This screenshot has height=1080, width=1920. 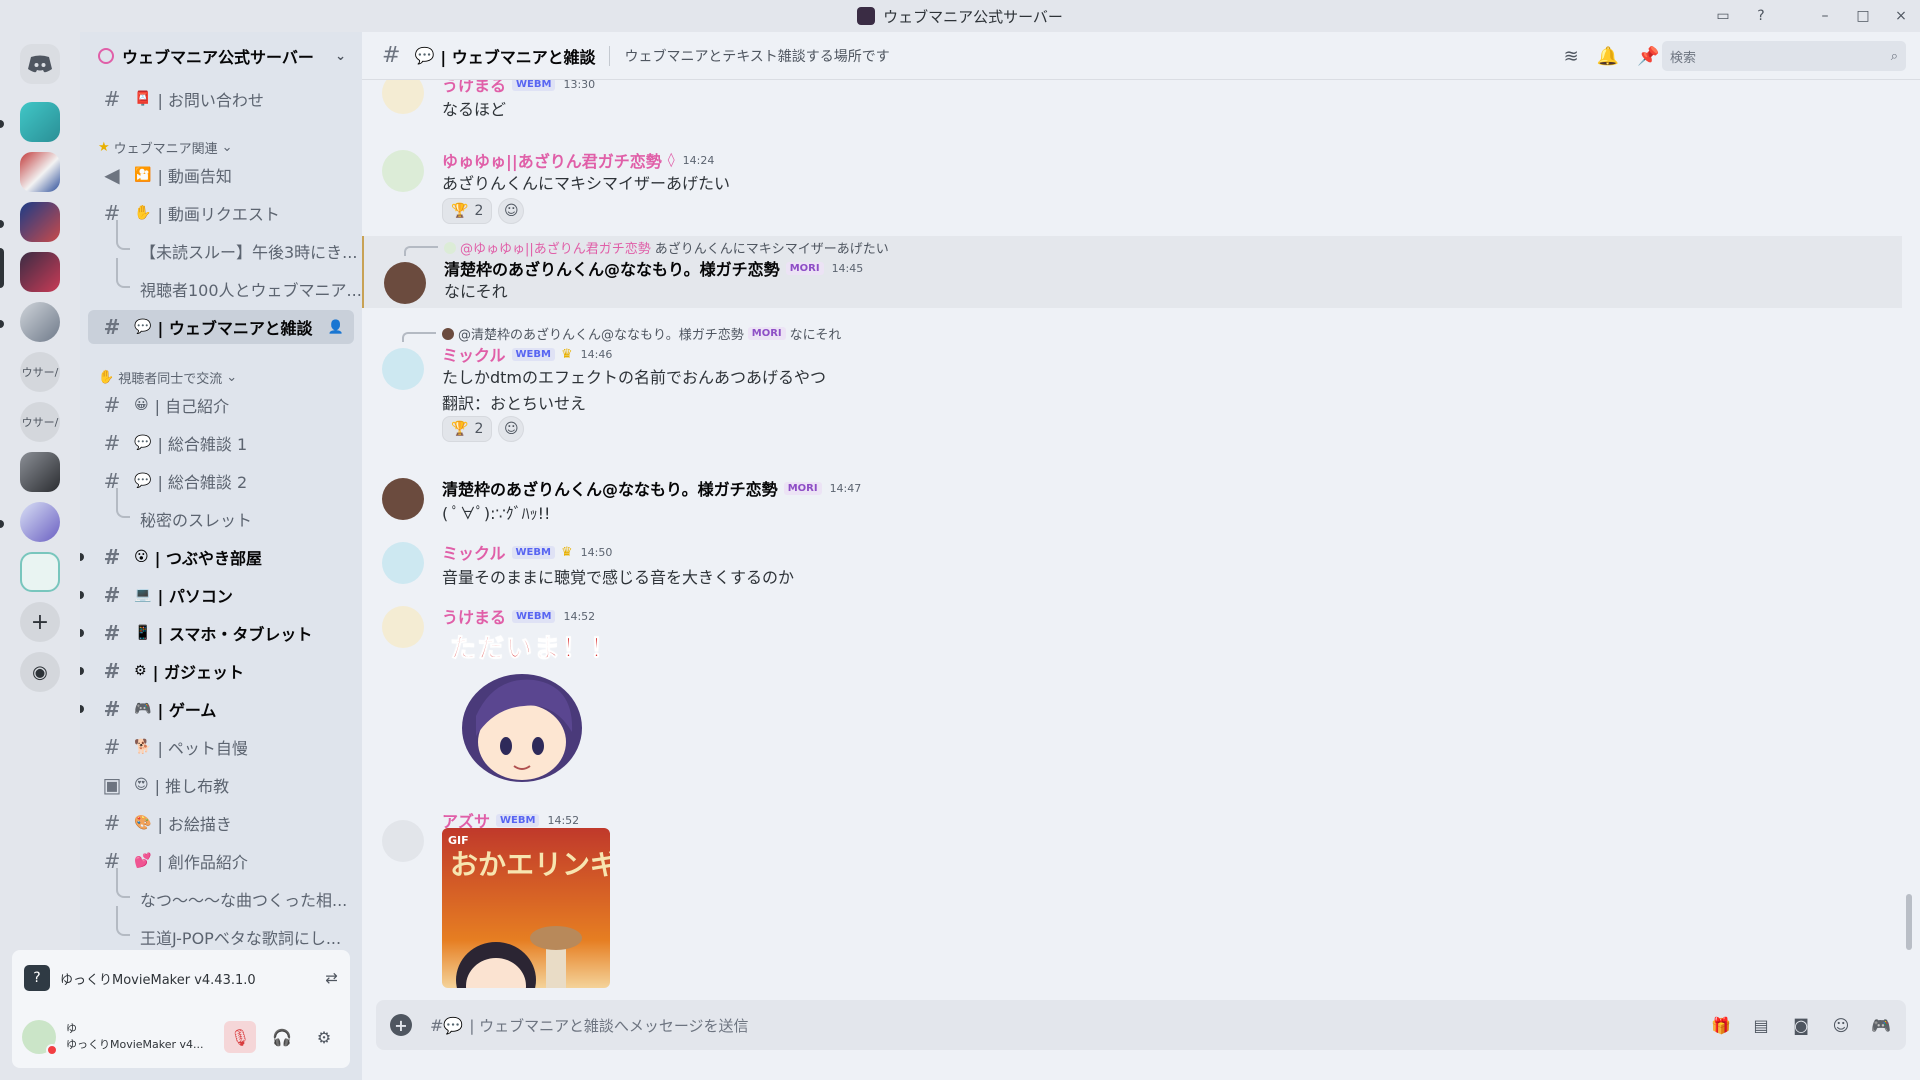 I want to click on activity-share-icon: ⇄, so click(x=331, y=978).